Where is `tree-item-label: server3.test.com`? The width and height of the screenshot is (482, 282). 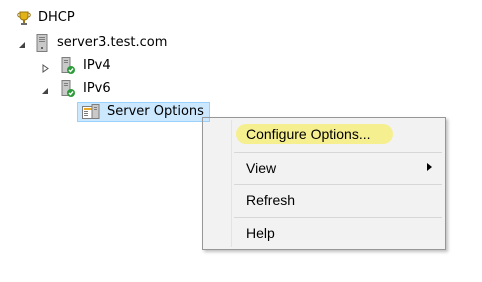 tree-item-label: server3.test.com is located at coordinates (112, 42).